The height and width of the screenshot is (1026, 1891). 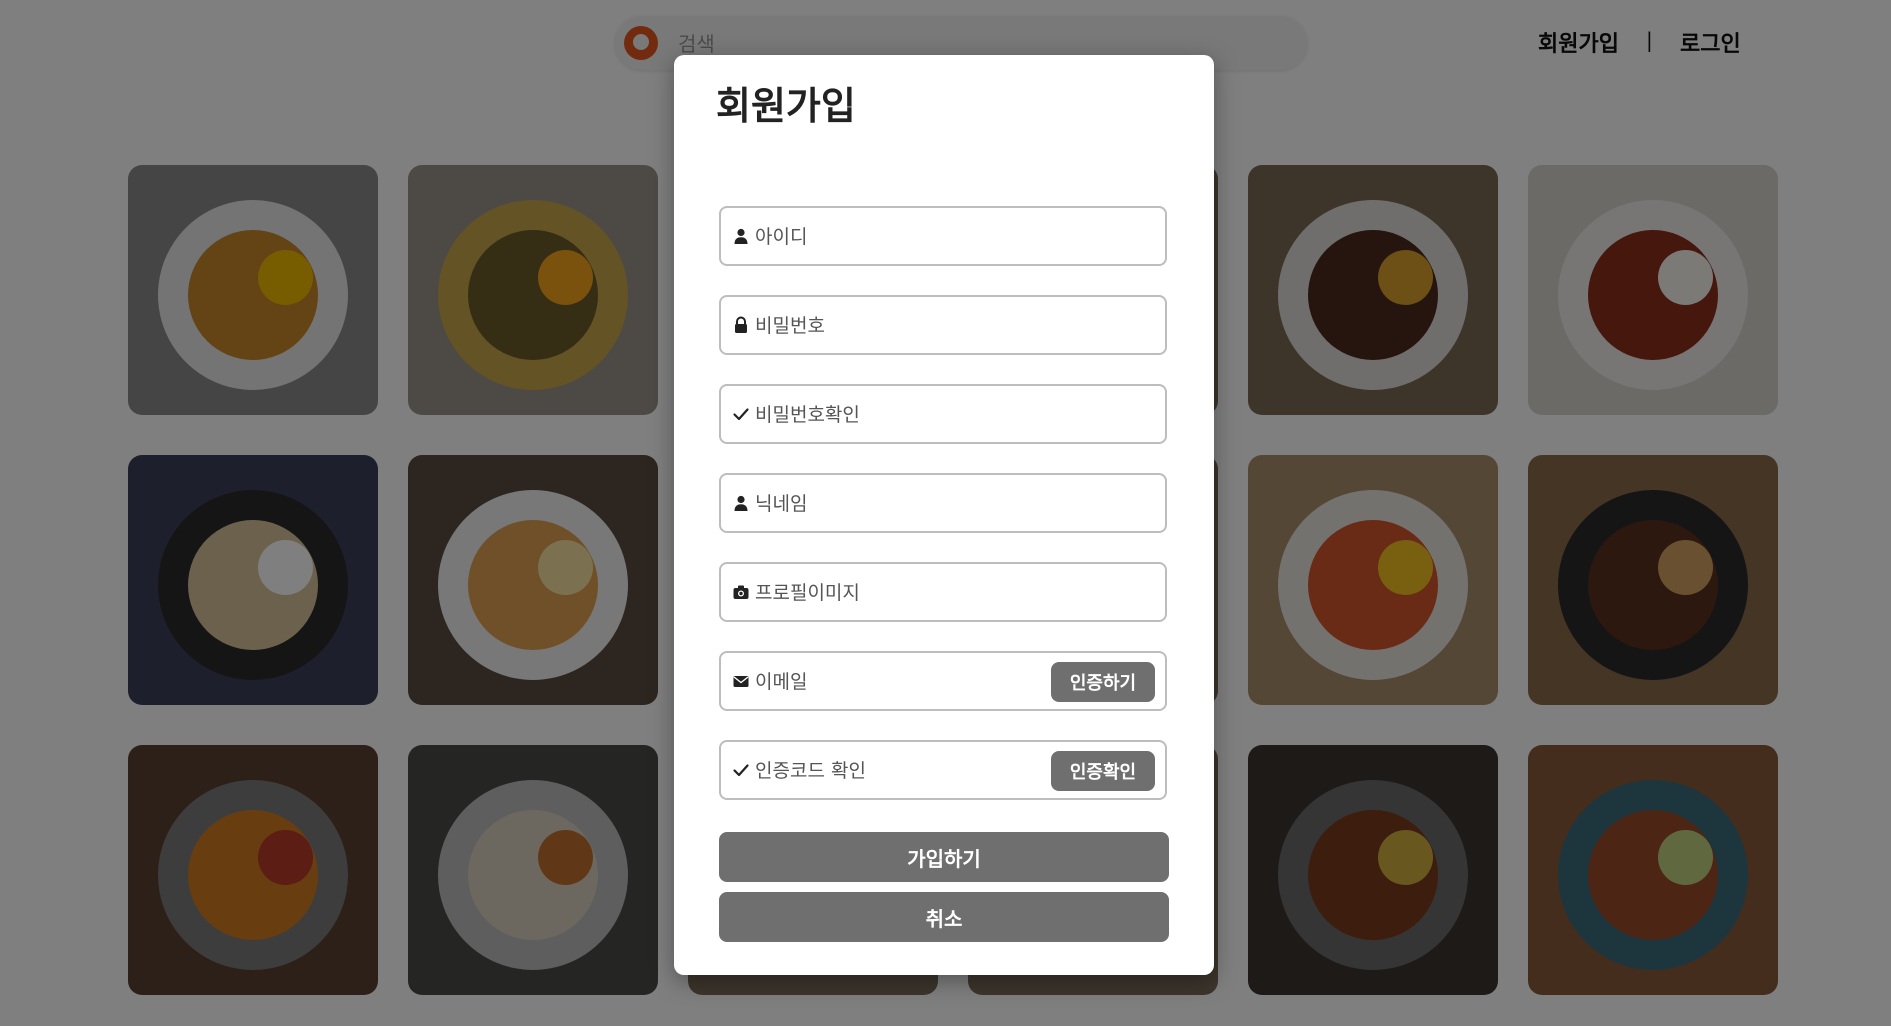 What do you see at coordinates (900, 771) in the screenshot?
I see `verify-code-input` at bounding box center [900, 771].